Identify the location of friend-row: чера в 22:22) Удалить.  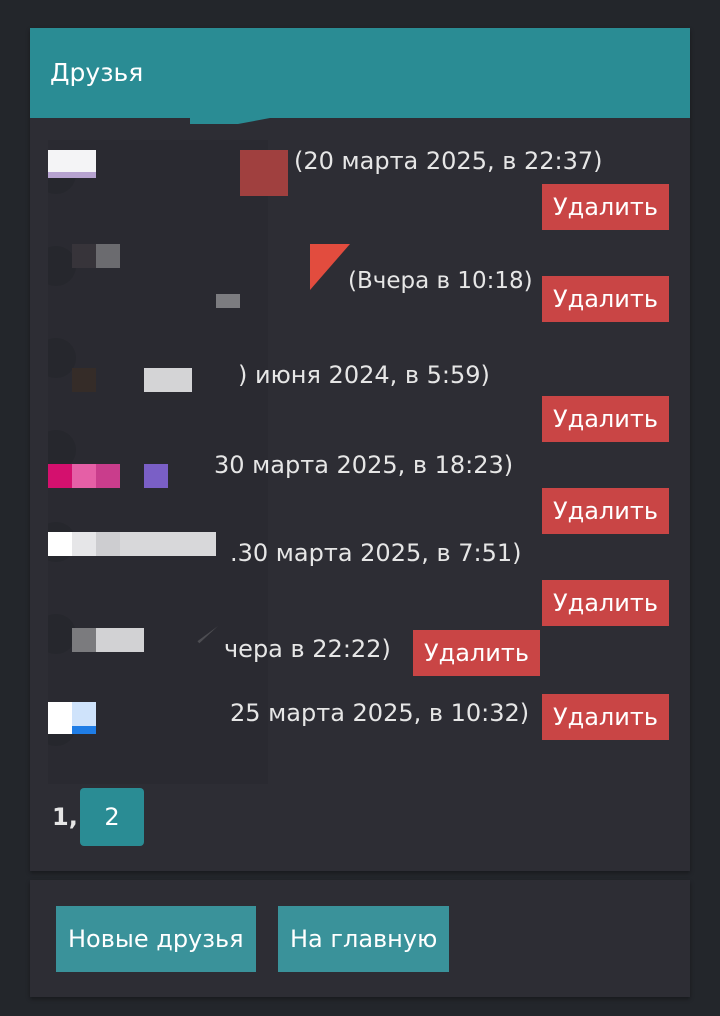
(360, 646).